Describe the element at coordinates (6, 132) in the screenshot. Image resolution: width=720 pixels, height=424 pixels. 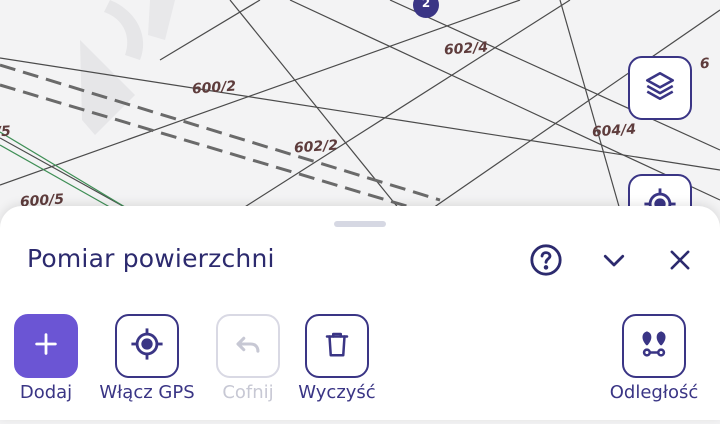
I see `parcel-label: /5` at that location.